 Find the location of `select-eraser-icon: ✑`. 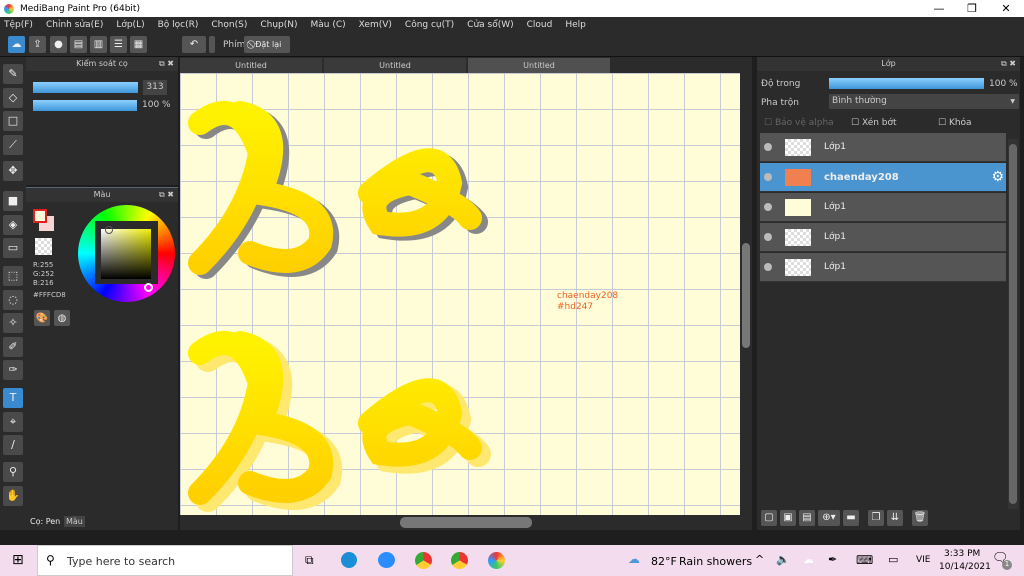

select-eraser-icon: ✑ is located at coordinates (13, 370).